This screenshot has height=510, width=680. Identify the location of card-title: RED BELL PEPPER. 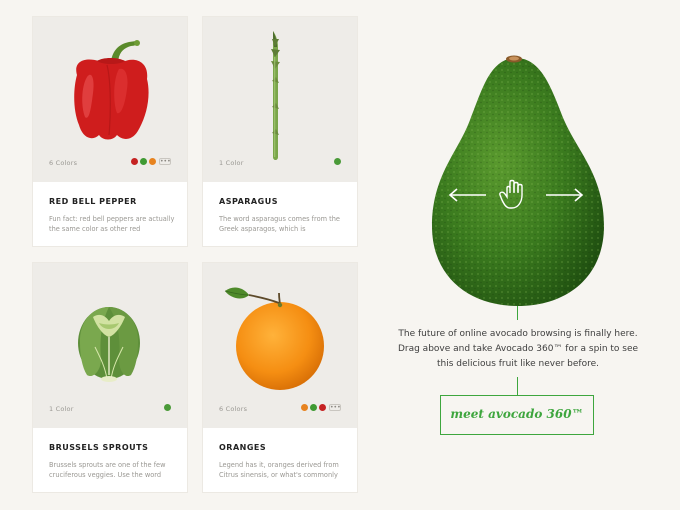
(93, 201).